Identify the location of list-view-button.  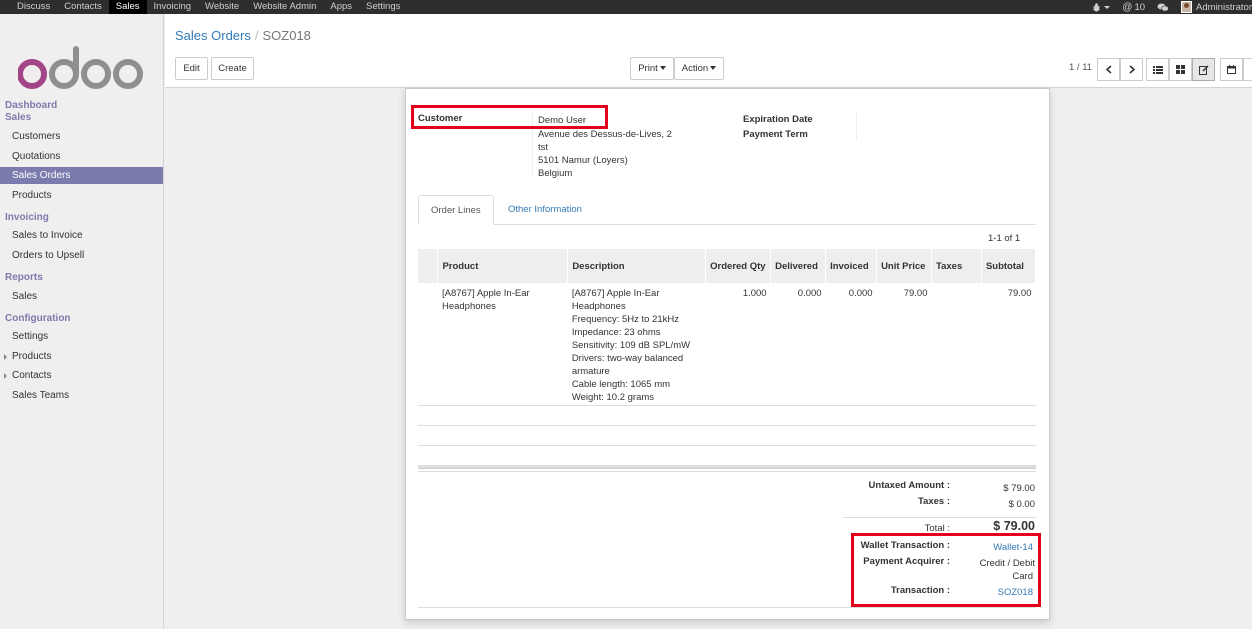
(1157, 69).